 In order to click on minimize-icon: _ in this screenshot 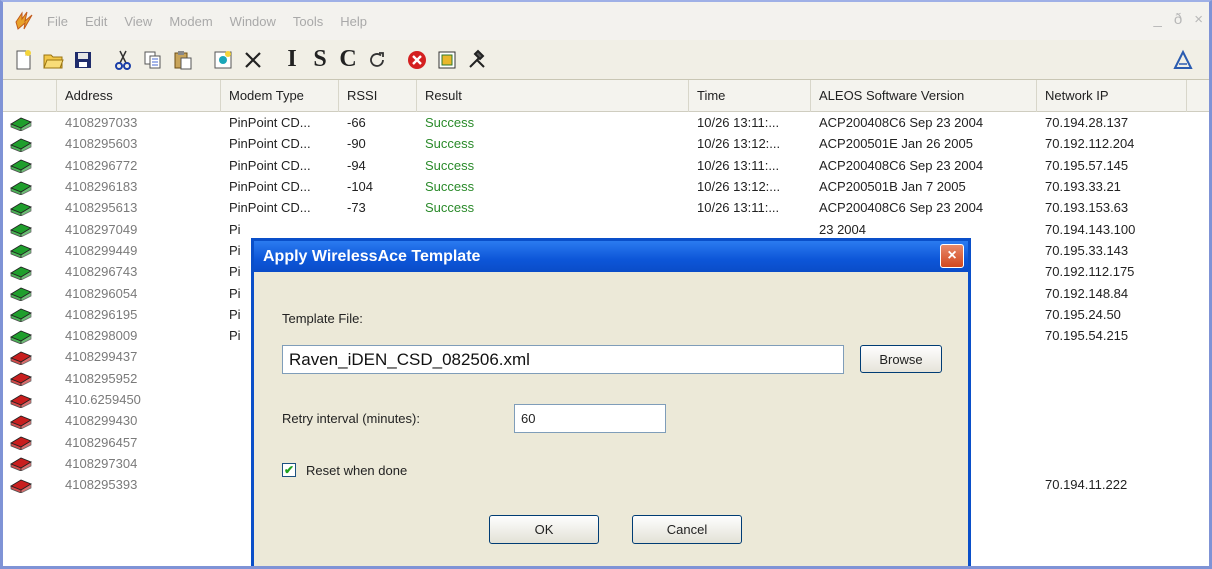, I will do `click(1158, 19)`.